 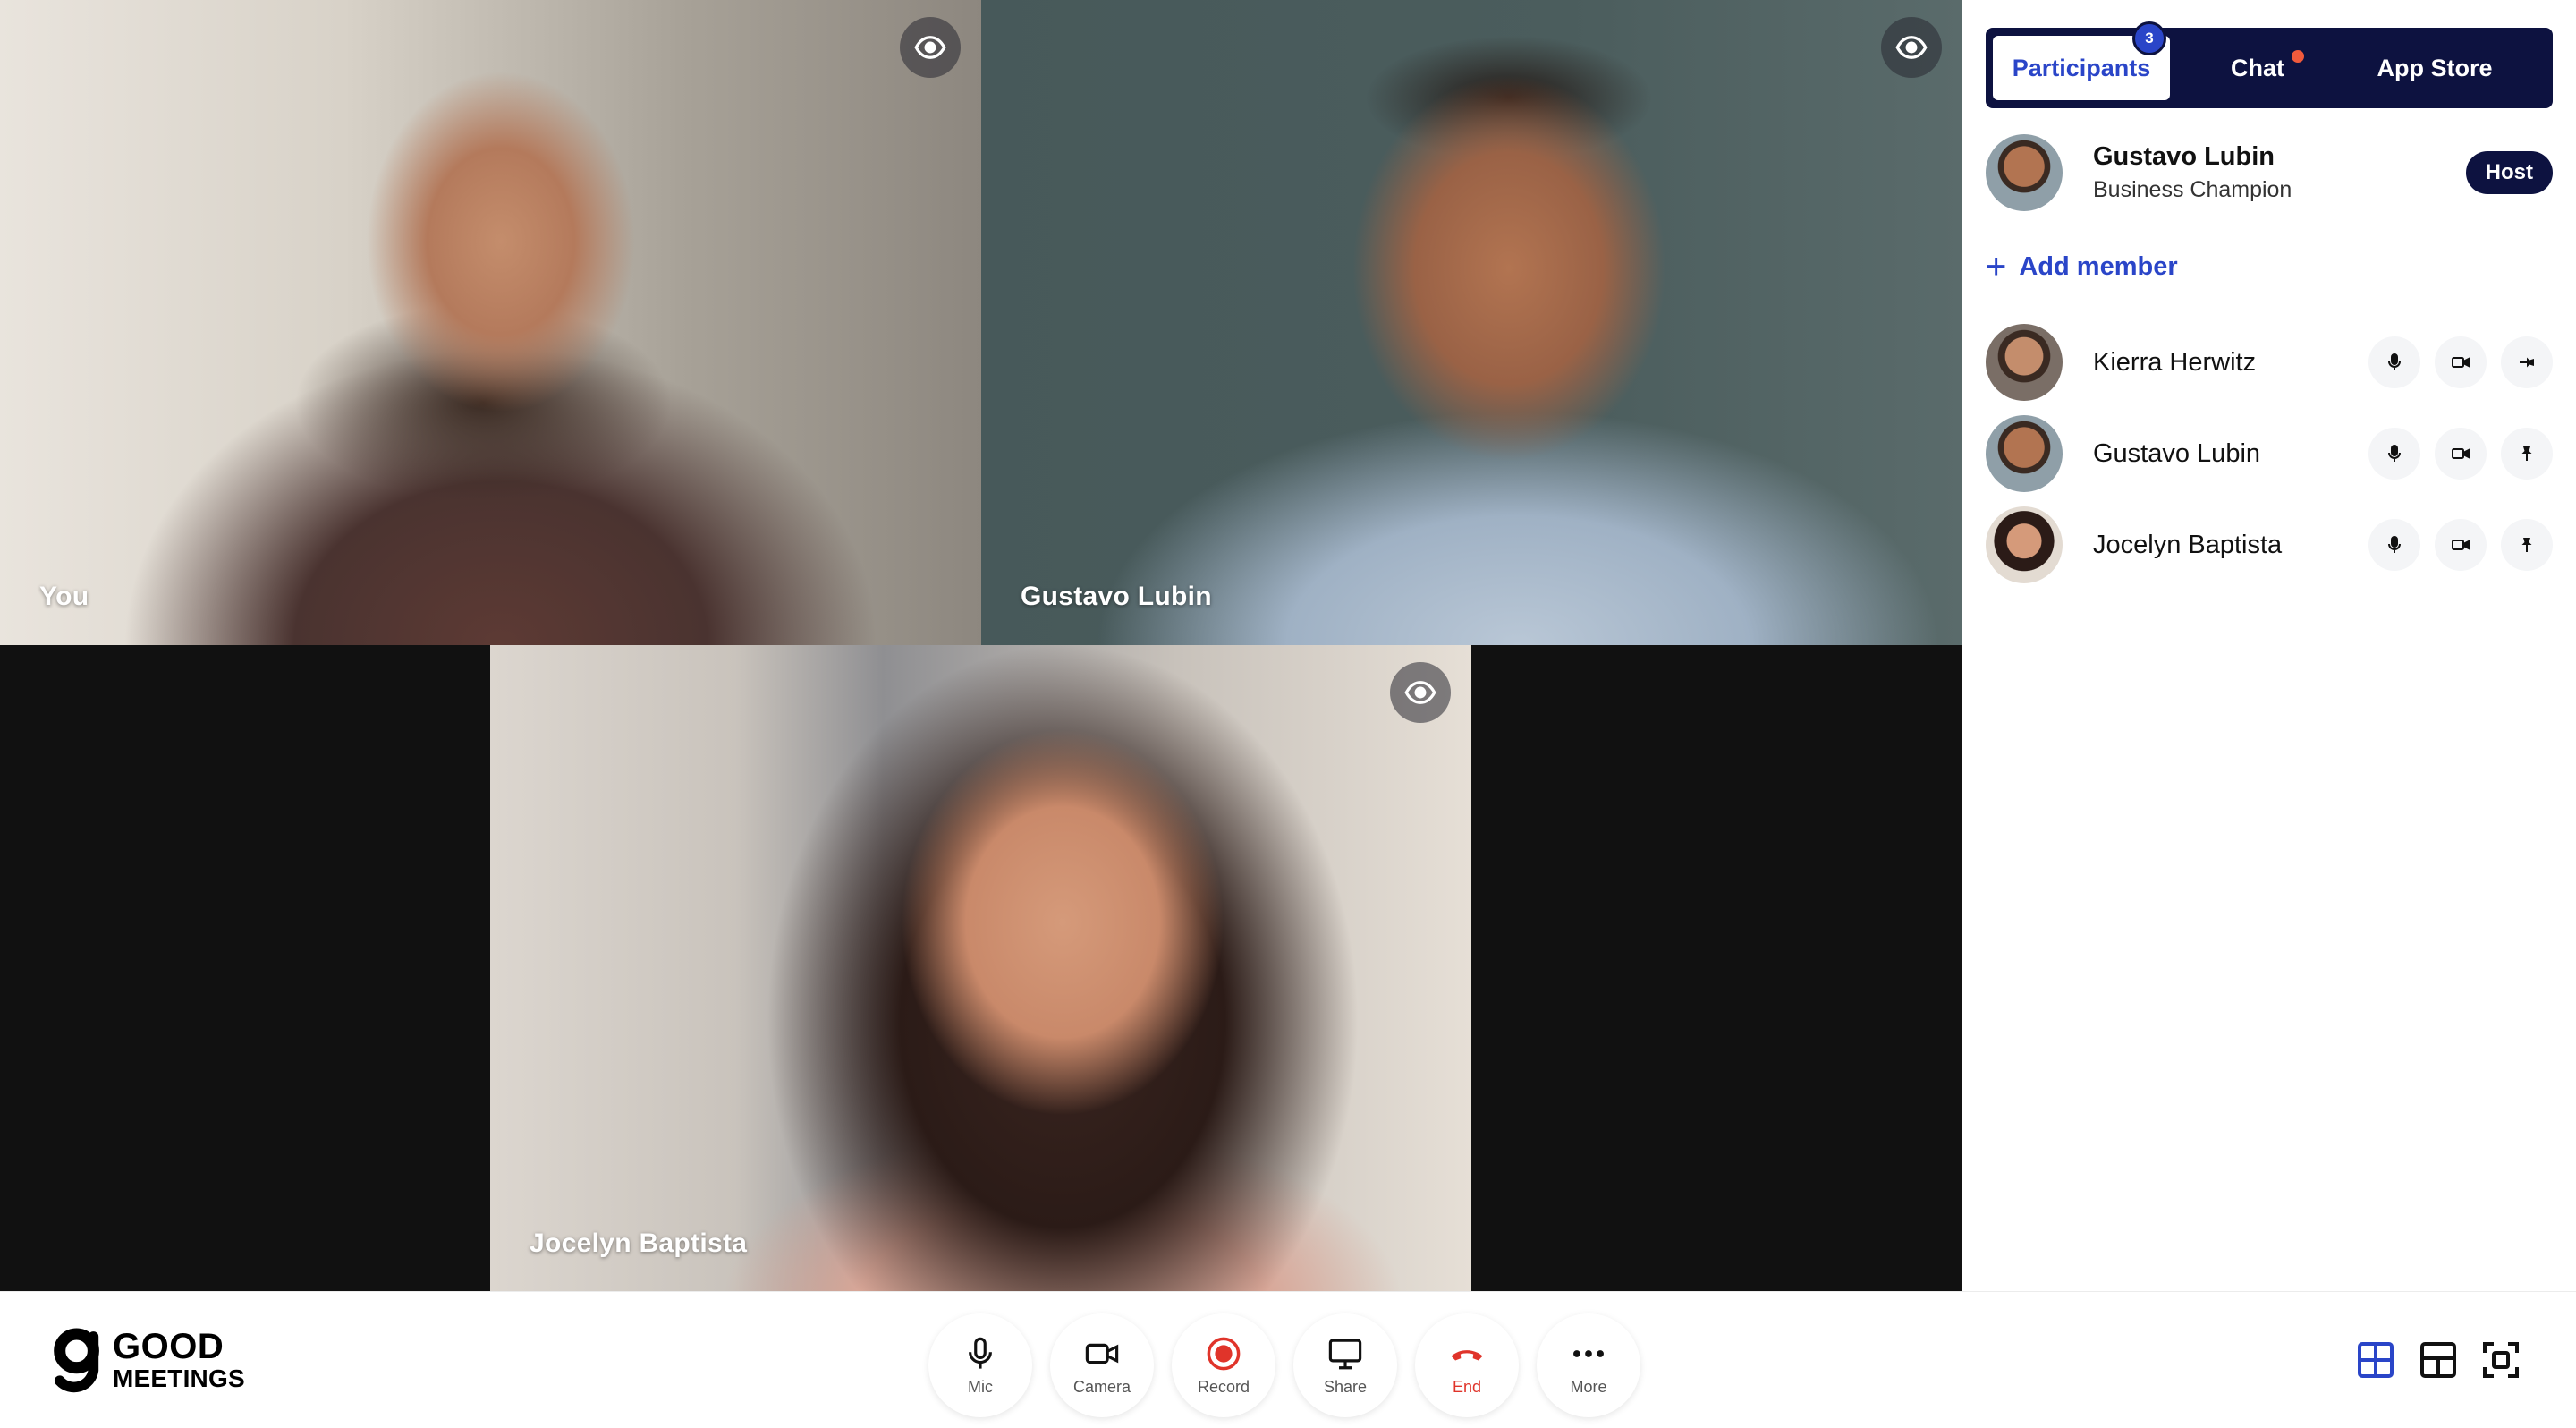 I want to click on sidebar-layout-button, so click(x=2438, y=1360).